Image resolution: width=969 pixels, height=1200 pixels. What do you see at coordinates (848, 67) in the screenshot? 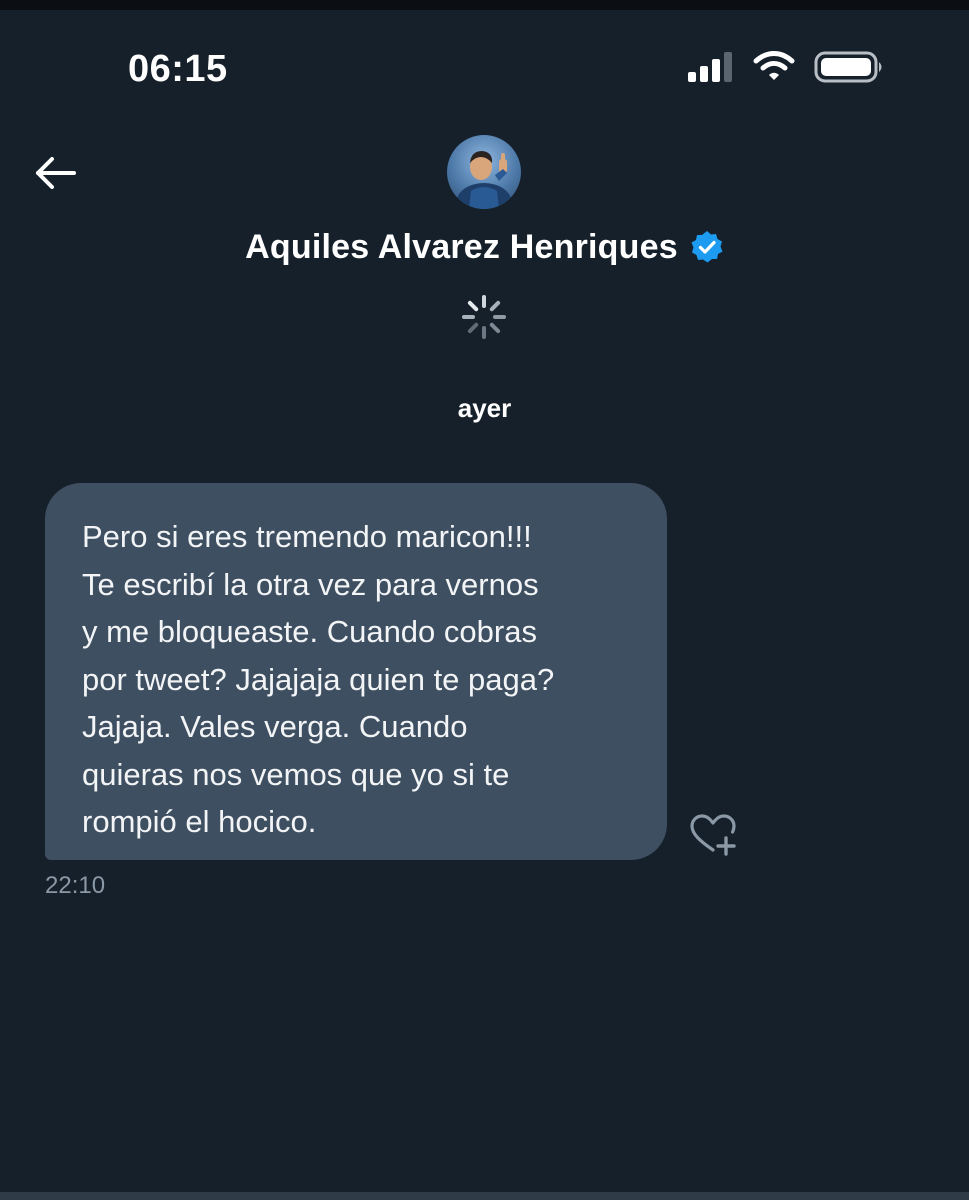
I see `battery-icon` at bounding box center [848, 67].